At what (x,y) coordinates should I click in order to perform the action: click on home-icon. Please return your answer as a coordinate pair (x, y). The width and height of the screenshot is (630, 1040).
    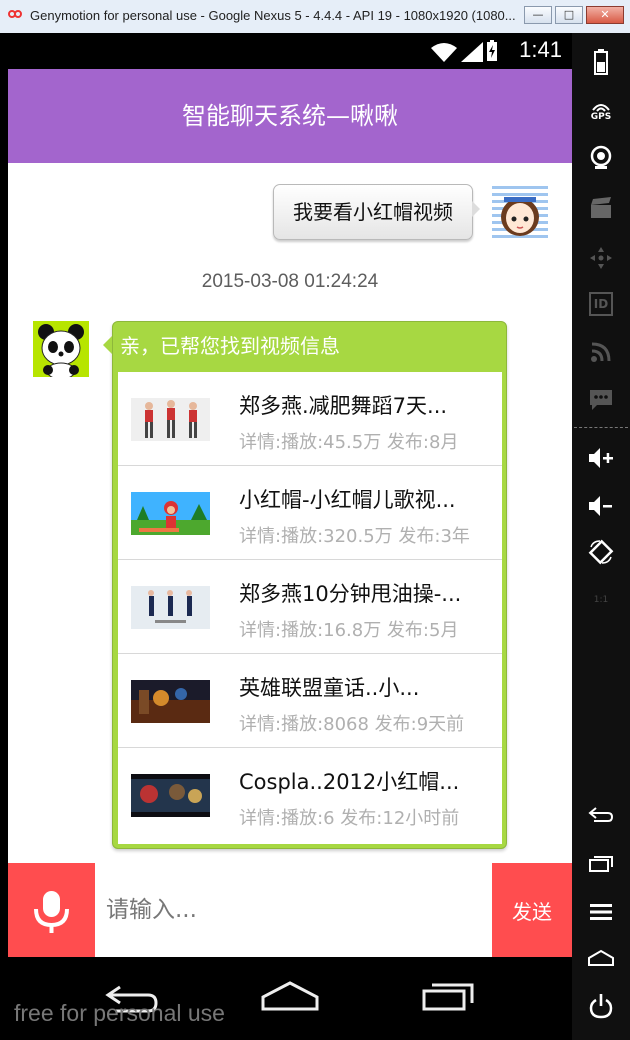
    Looking at the image, I should click on (290, 996).